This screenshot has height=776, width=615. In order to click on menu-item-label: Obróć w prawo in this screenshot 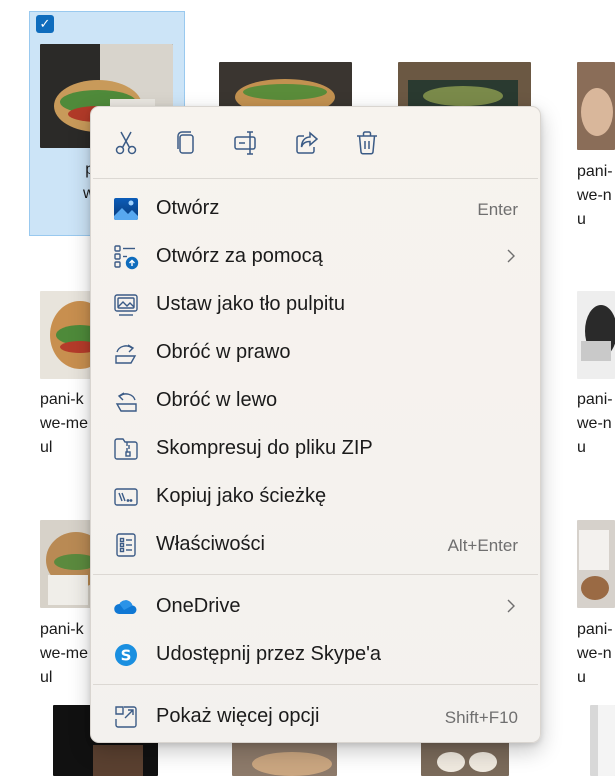, I will do `click(223, 352)`.